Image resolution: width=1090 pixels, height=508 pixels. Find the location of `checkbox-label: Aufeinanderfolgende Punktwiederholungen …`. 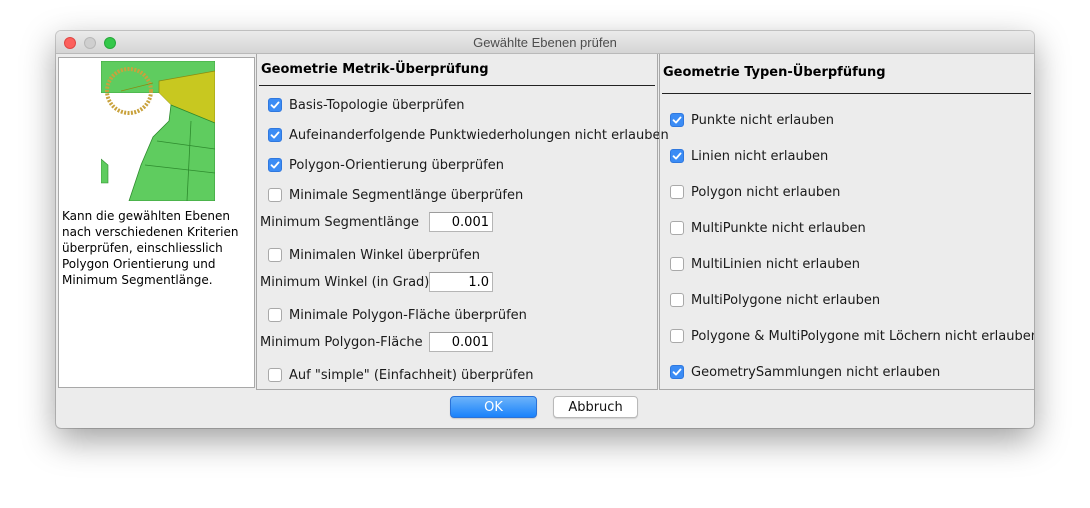

checkbox-label: Aufeinanderfolgende Punktwiederholungen … is located at coordinates (479, 135).